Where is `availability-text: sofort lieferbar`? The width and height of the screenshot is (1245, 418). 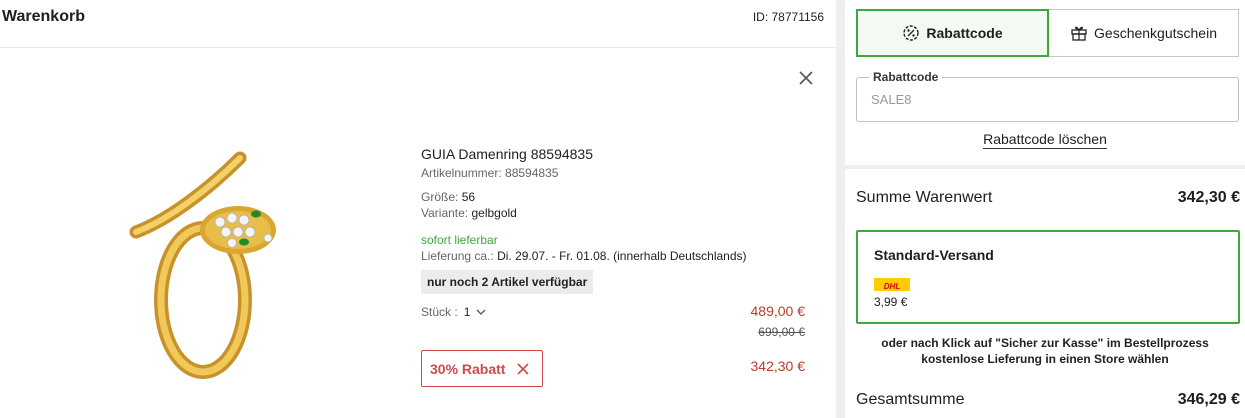 availability-text: sofort lieferbar is located at coordinates (459, 240).